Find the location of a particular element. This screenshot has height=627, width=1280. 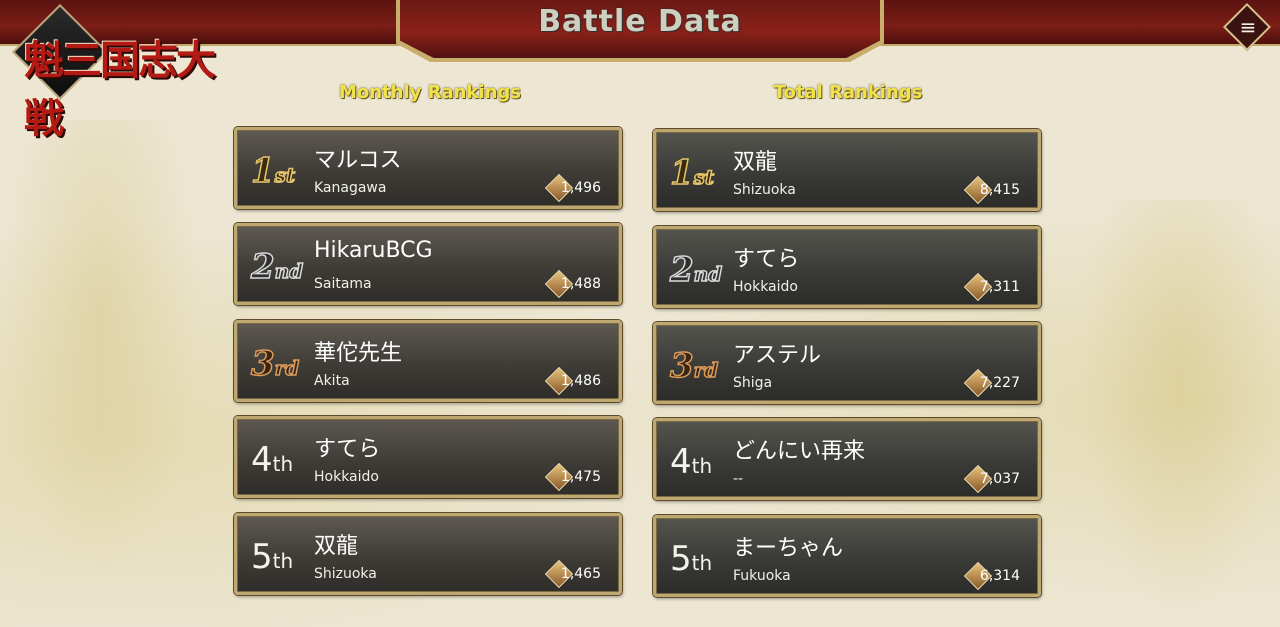

monthly-rank-card: 3rd 華佗先生 Akita 1,486 is located at coordinates (428, 361).